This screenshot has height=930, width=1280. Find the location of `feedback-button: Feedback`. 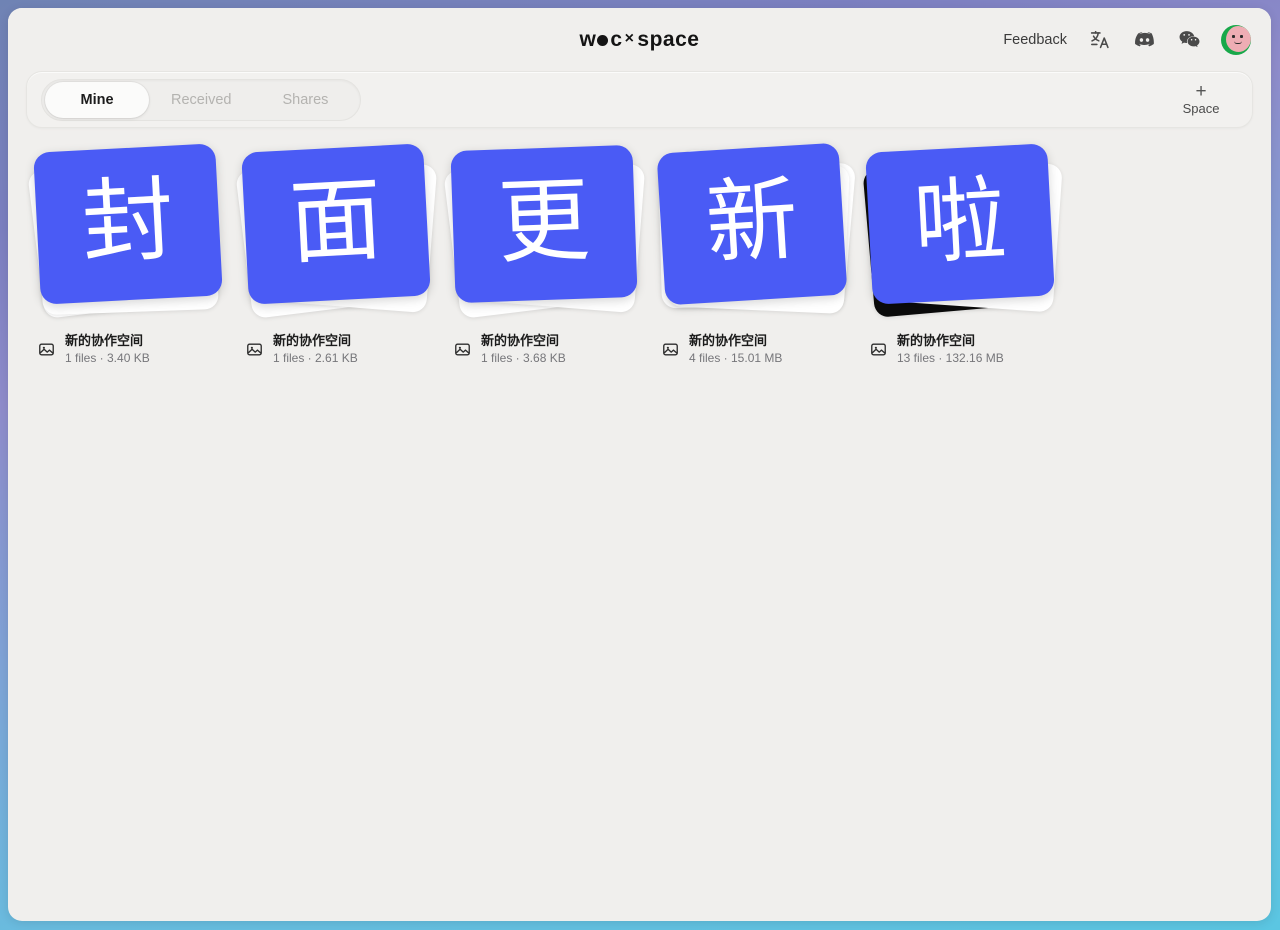

feedback-button: Feedback is located at coordinates (1035, 40).